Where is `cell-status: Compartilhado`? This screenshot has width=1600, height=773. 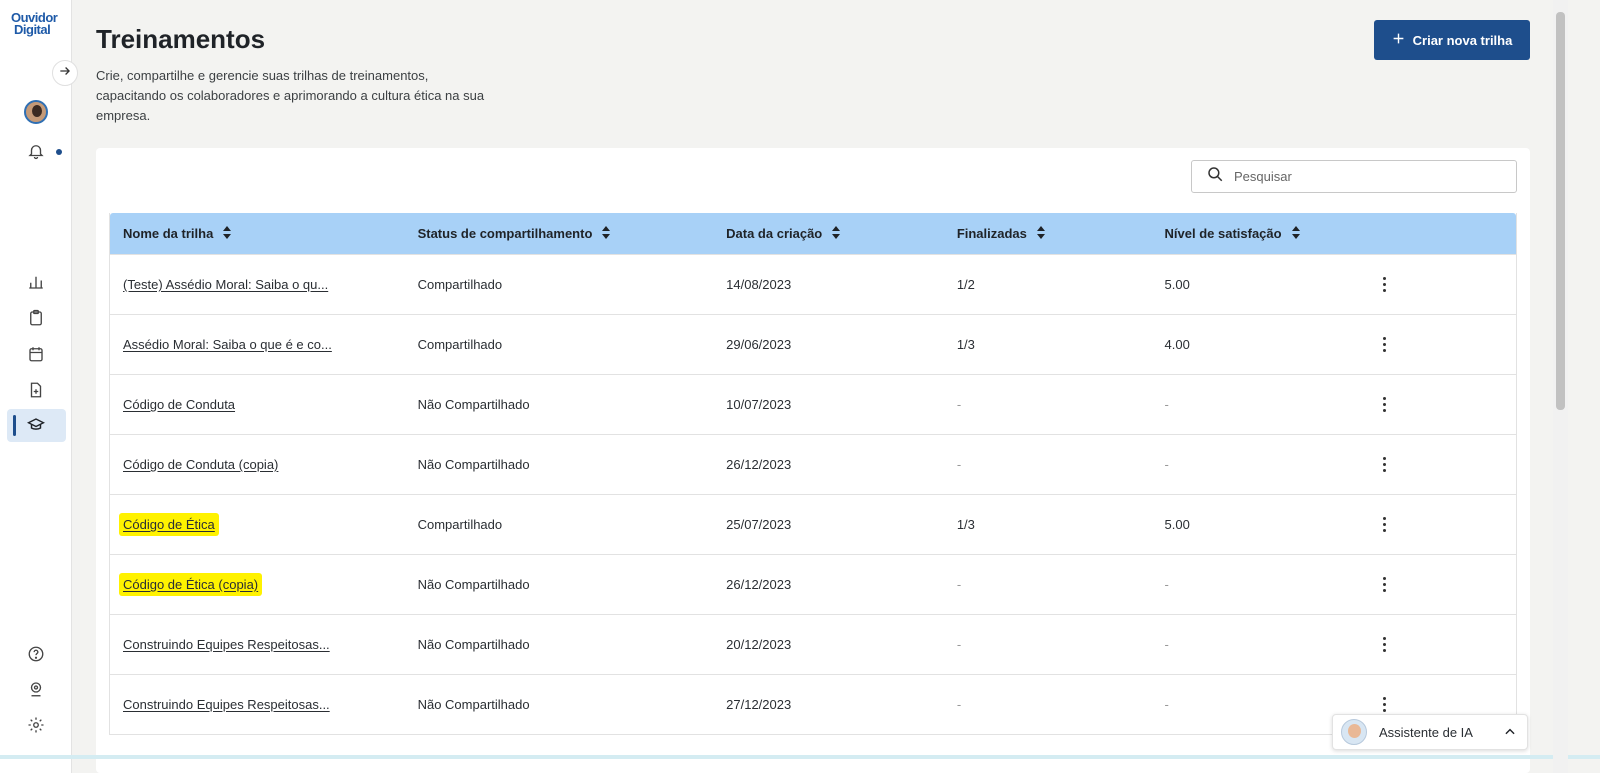 cell-status: Compartilhado is located at coordinates (460, 284).